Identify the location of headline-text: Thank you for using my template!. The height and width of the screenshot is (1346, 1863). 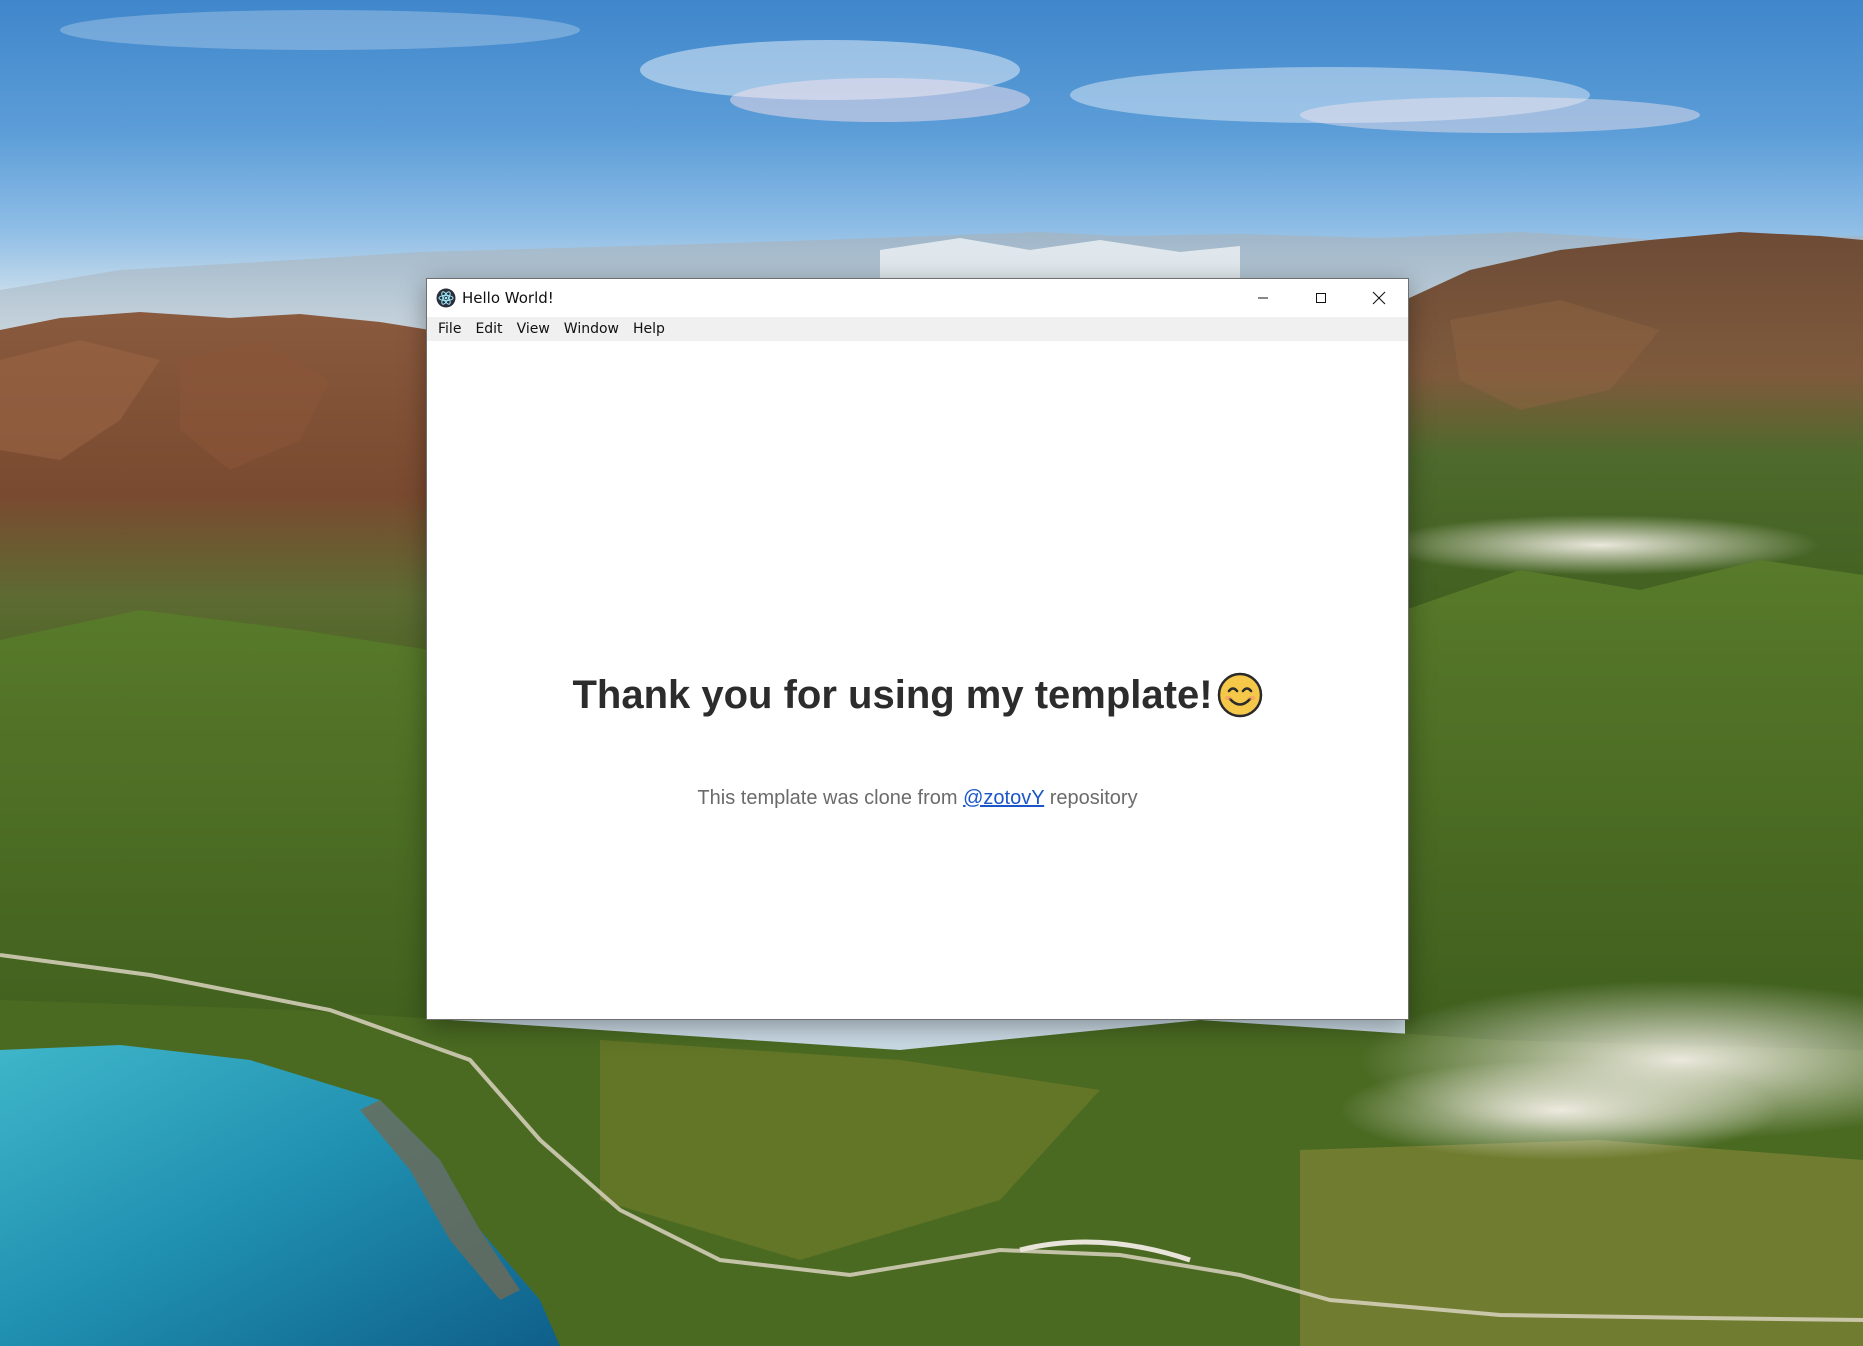
(892, 695).